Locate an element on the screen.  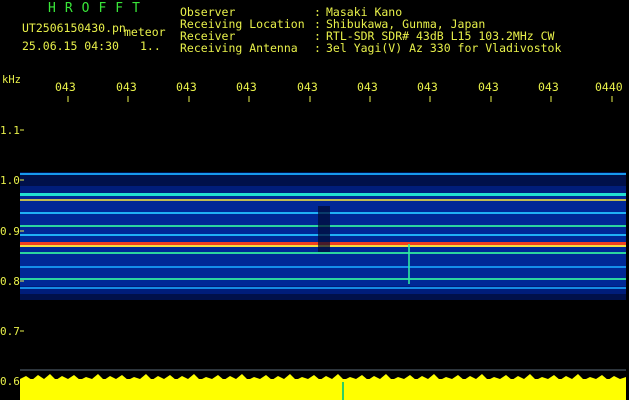
freq-tick-label: 0.8 is located at coordinates (10, 281).